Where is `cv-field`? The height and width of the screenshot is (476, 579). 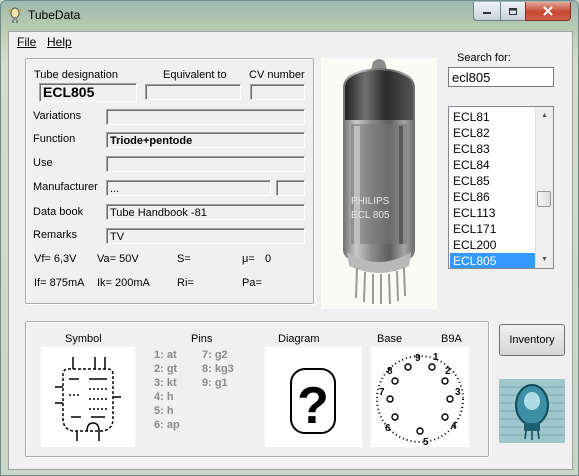 cv-field is located at coordinates (277, 92).